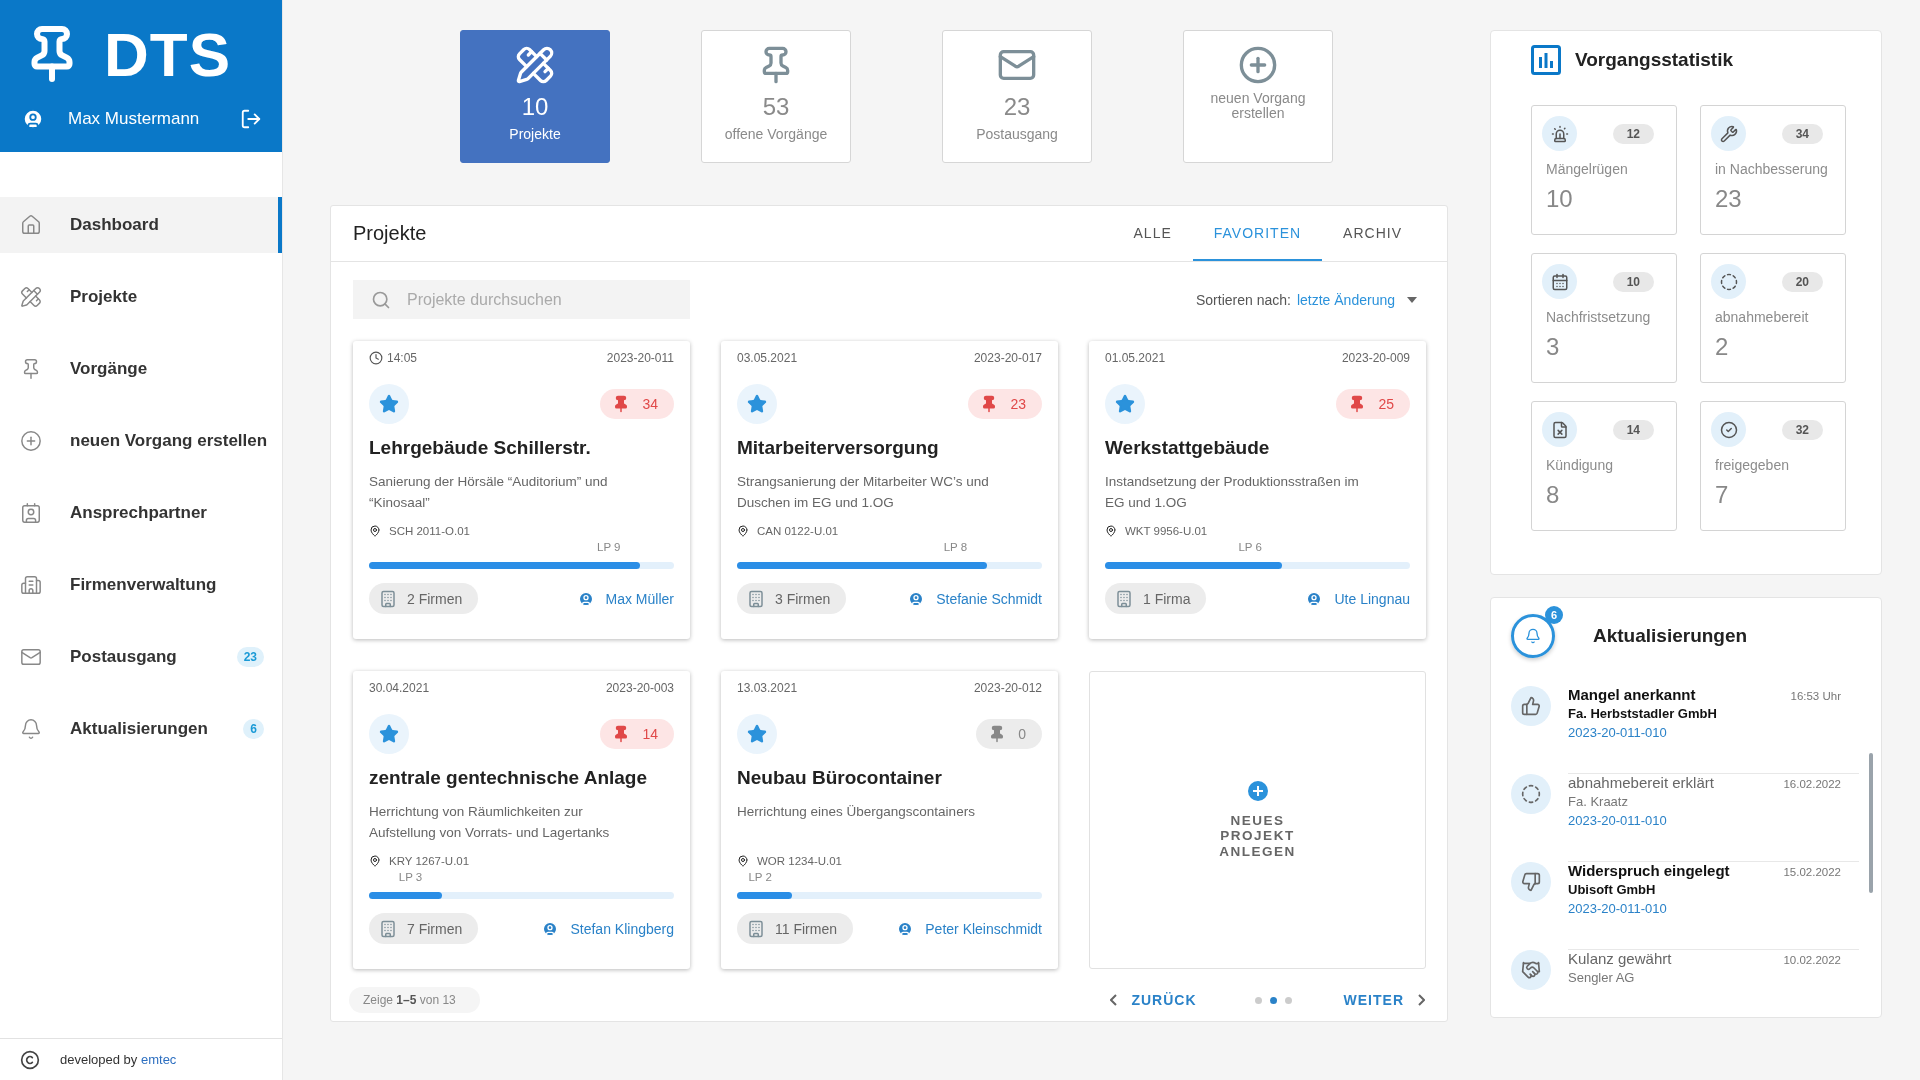 The image size is (1920, 1080). I want to click on count-badge: 23, so click(250, 657).